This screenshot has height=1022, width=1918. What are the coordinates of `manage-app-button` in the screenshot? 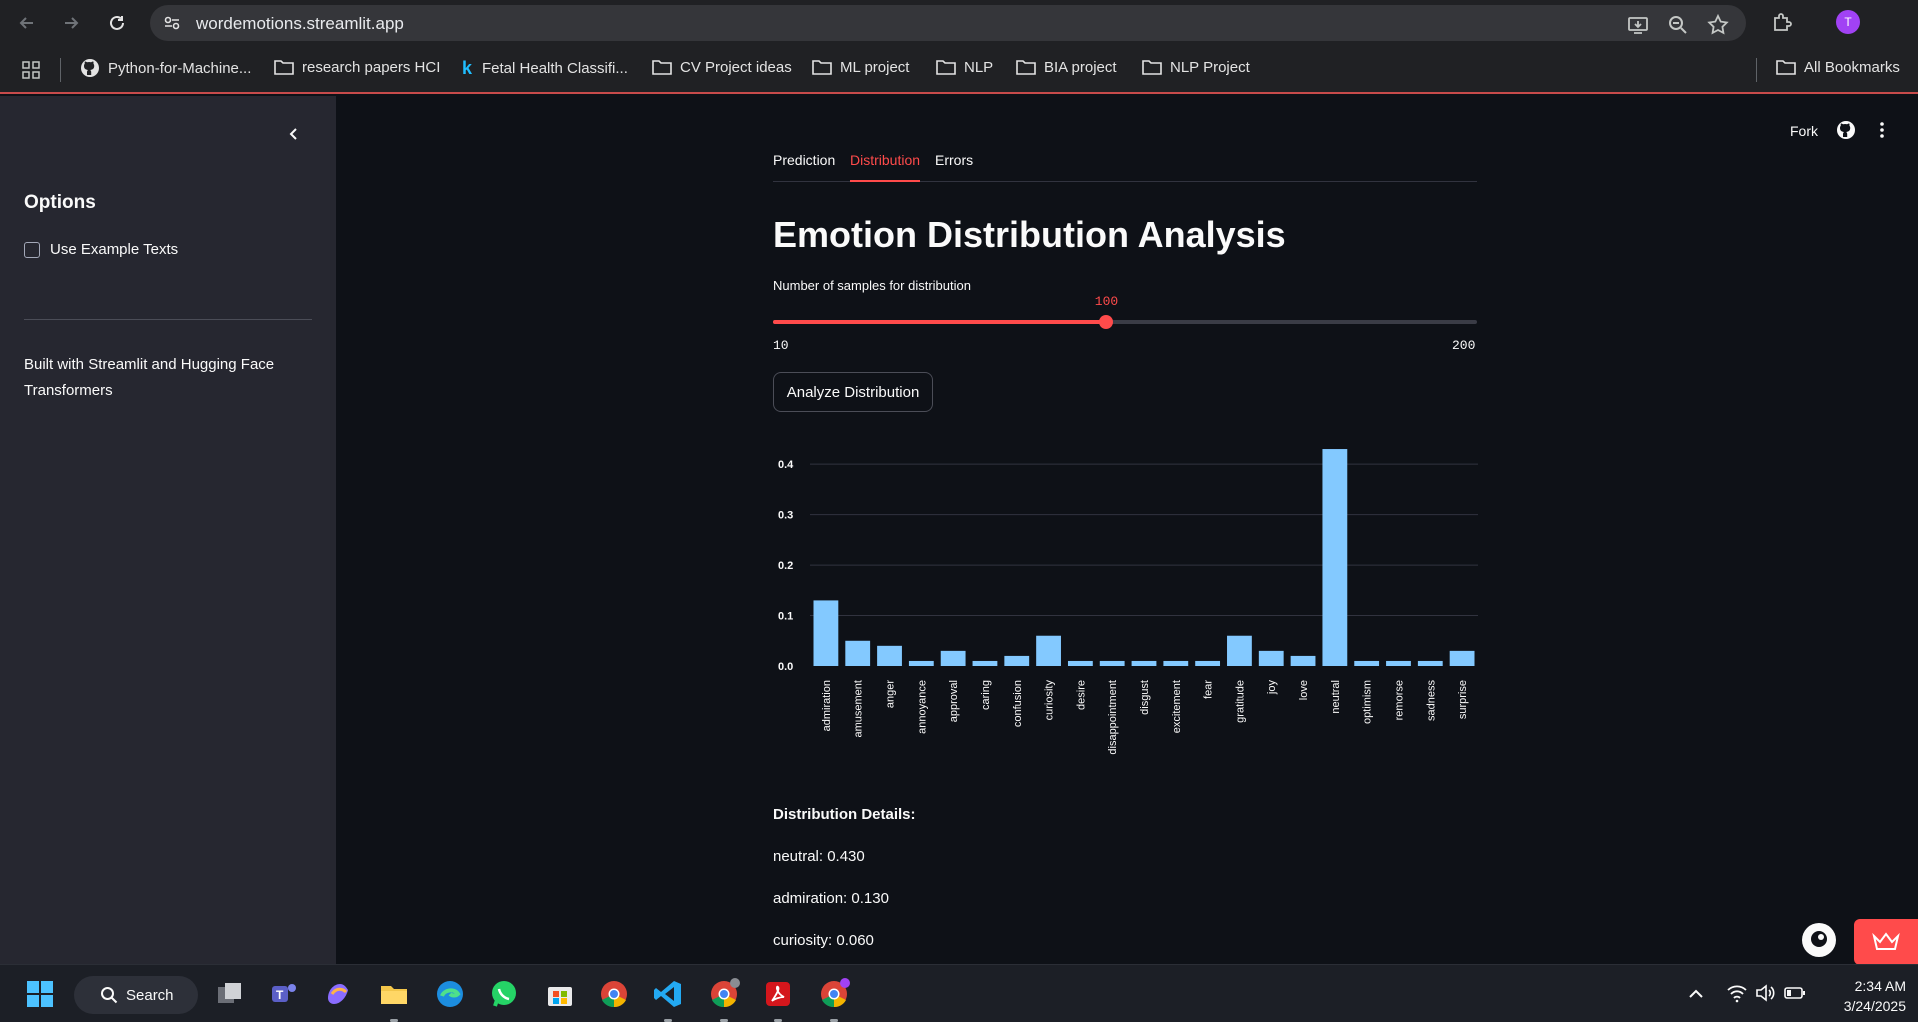 It's located at (1886, 942).